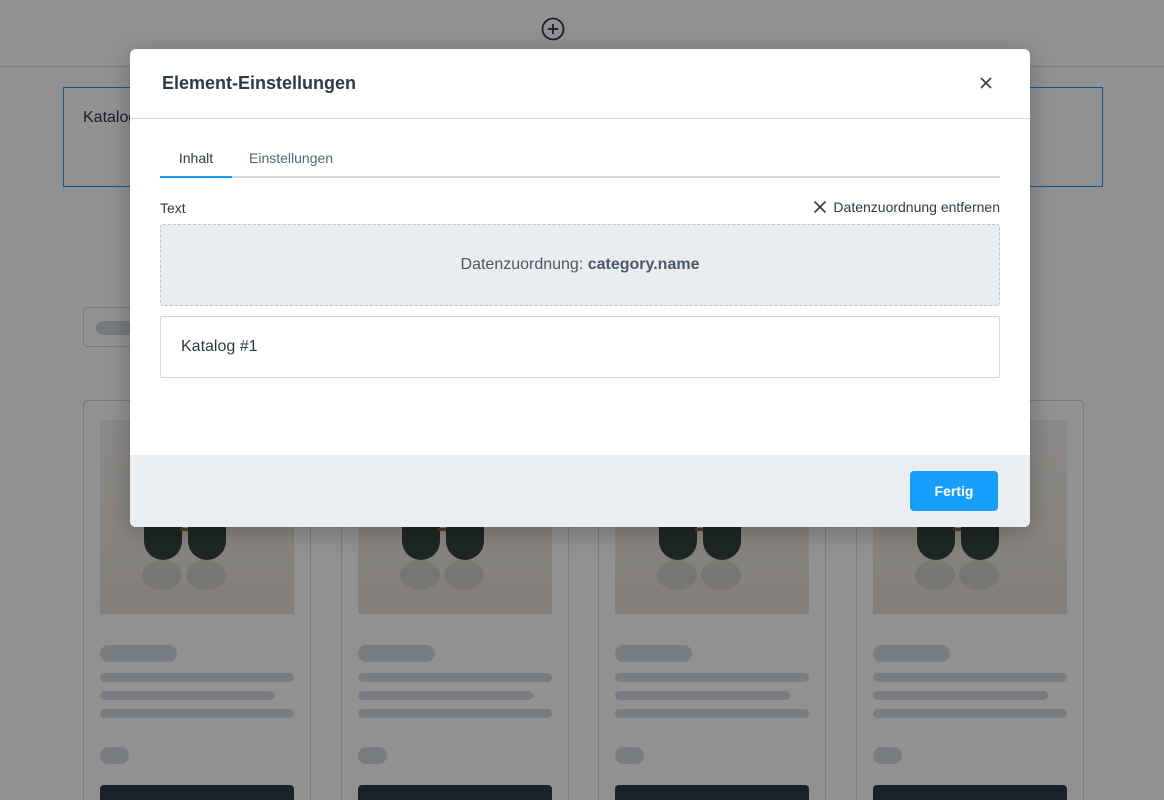 The height and width of the screenshot is (800, 1164). What do you see at coordinates (524, 264) in the screenshot?
I see `mapping-prefix: Datenzuordnung:` at bounding box center [524, 264].